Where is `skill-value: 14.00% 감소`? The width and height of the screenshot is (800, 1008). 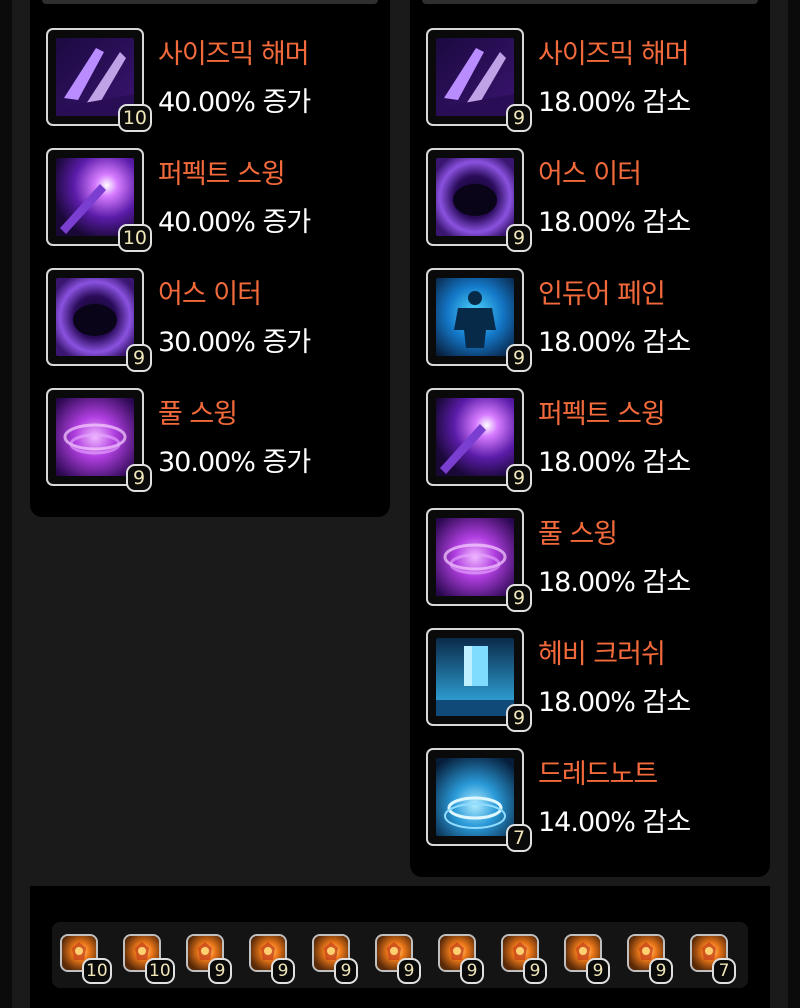
skill-value: 14.00% 감소 is located at coordinates (614, 822).